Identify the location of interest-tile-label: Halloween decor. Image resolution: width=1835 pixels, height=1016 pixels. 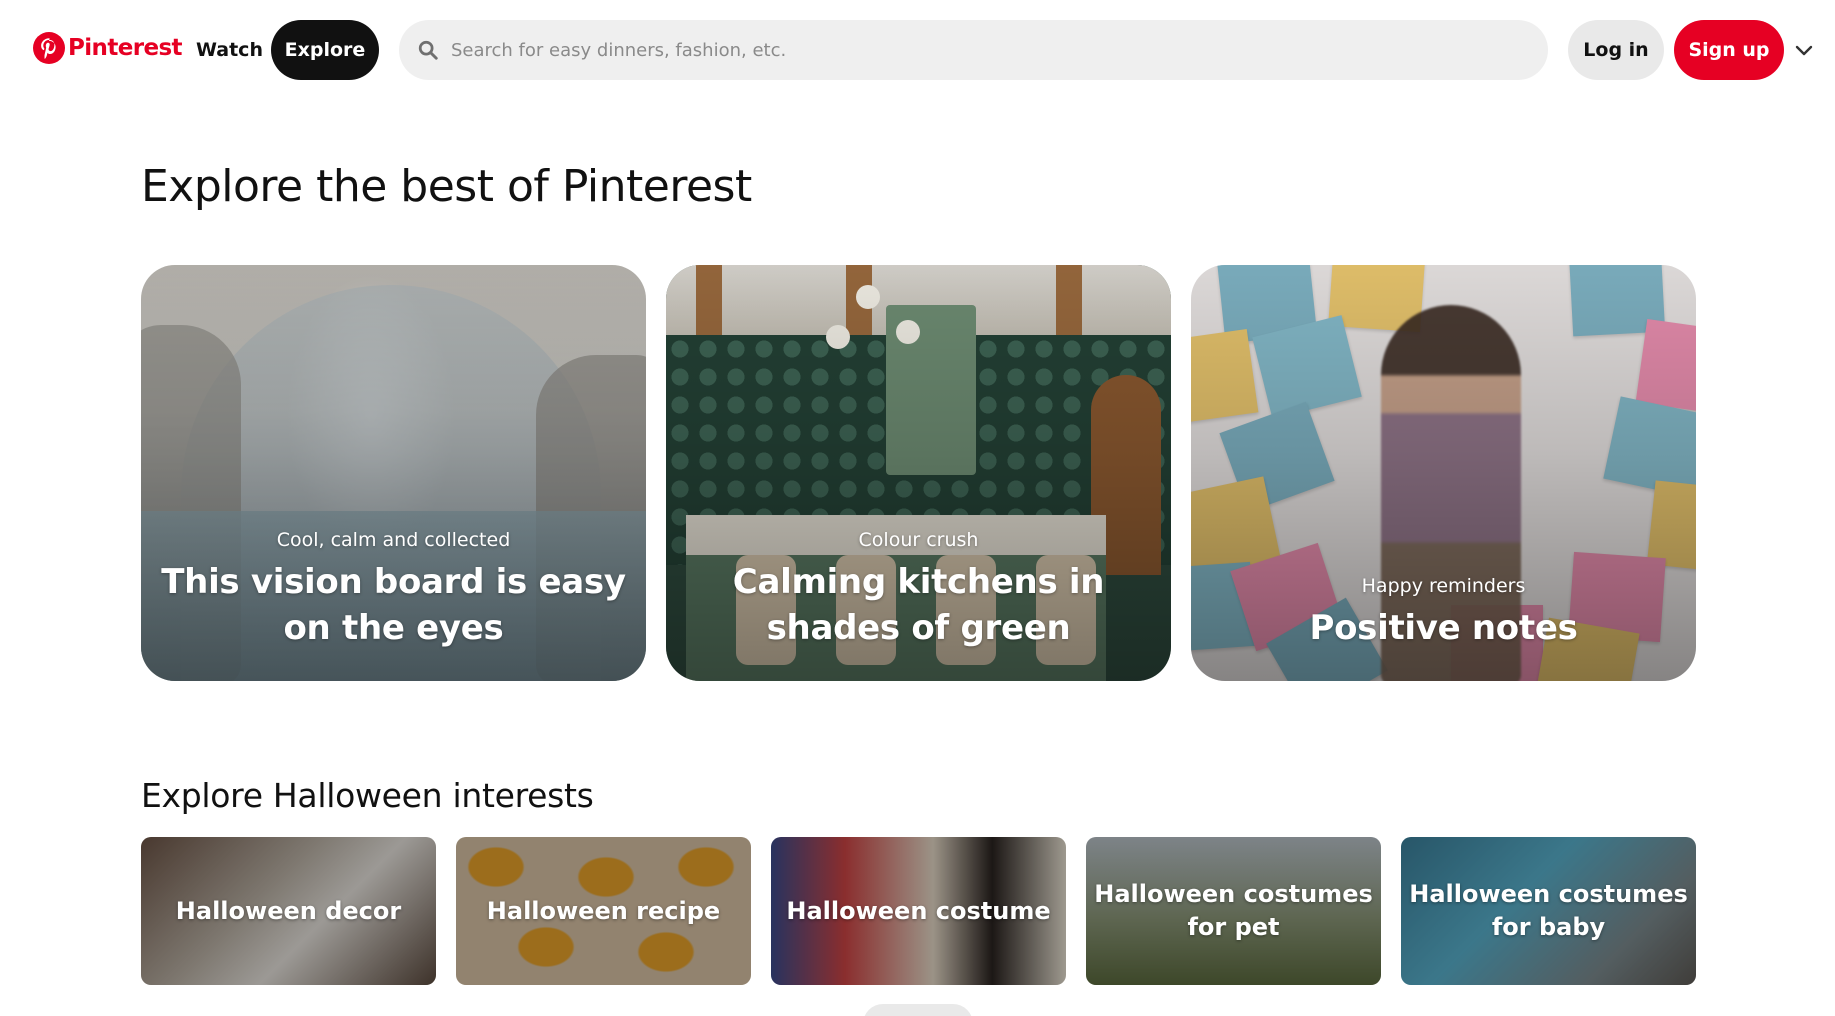
(288, 910).